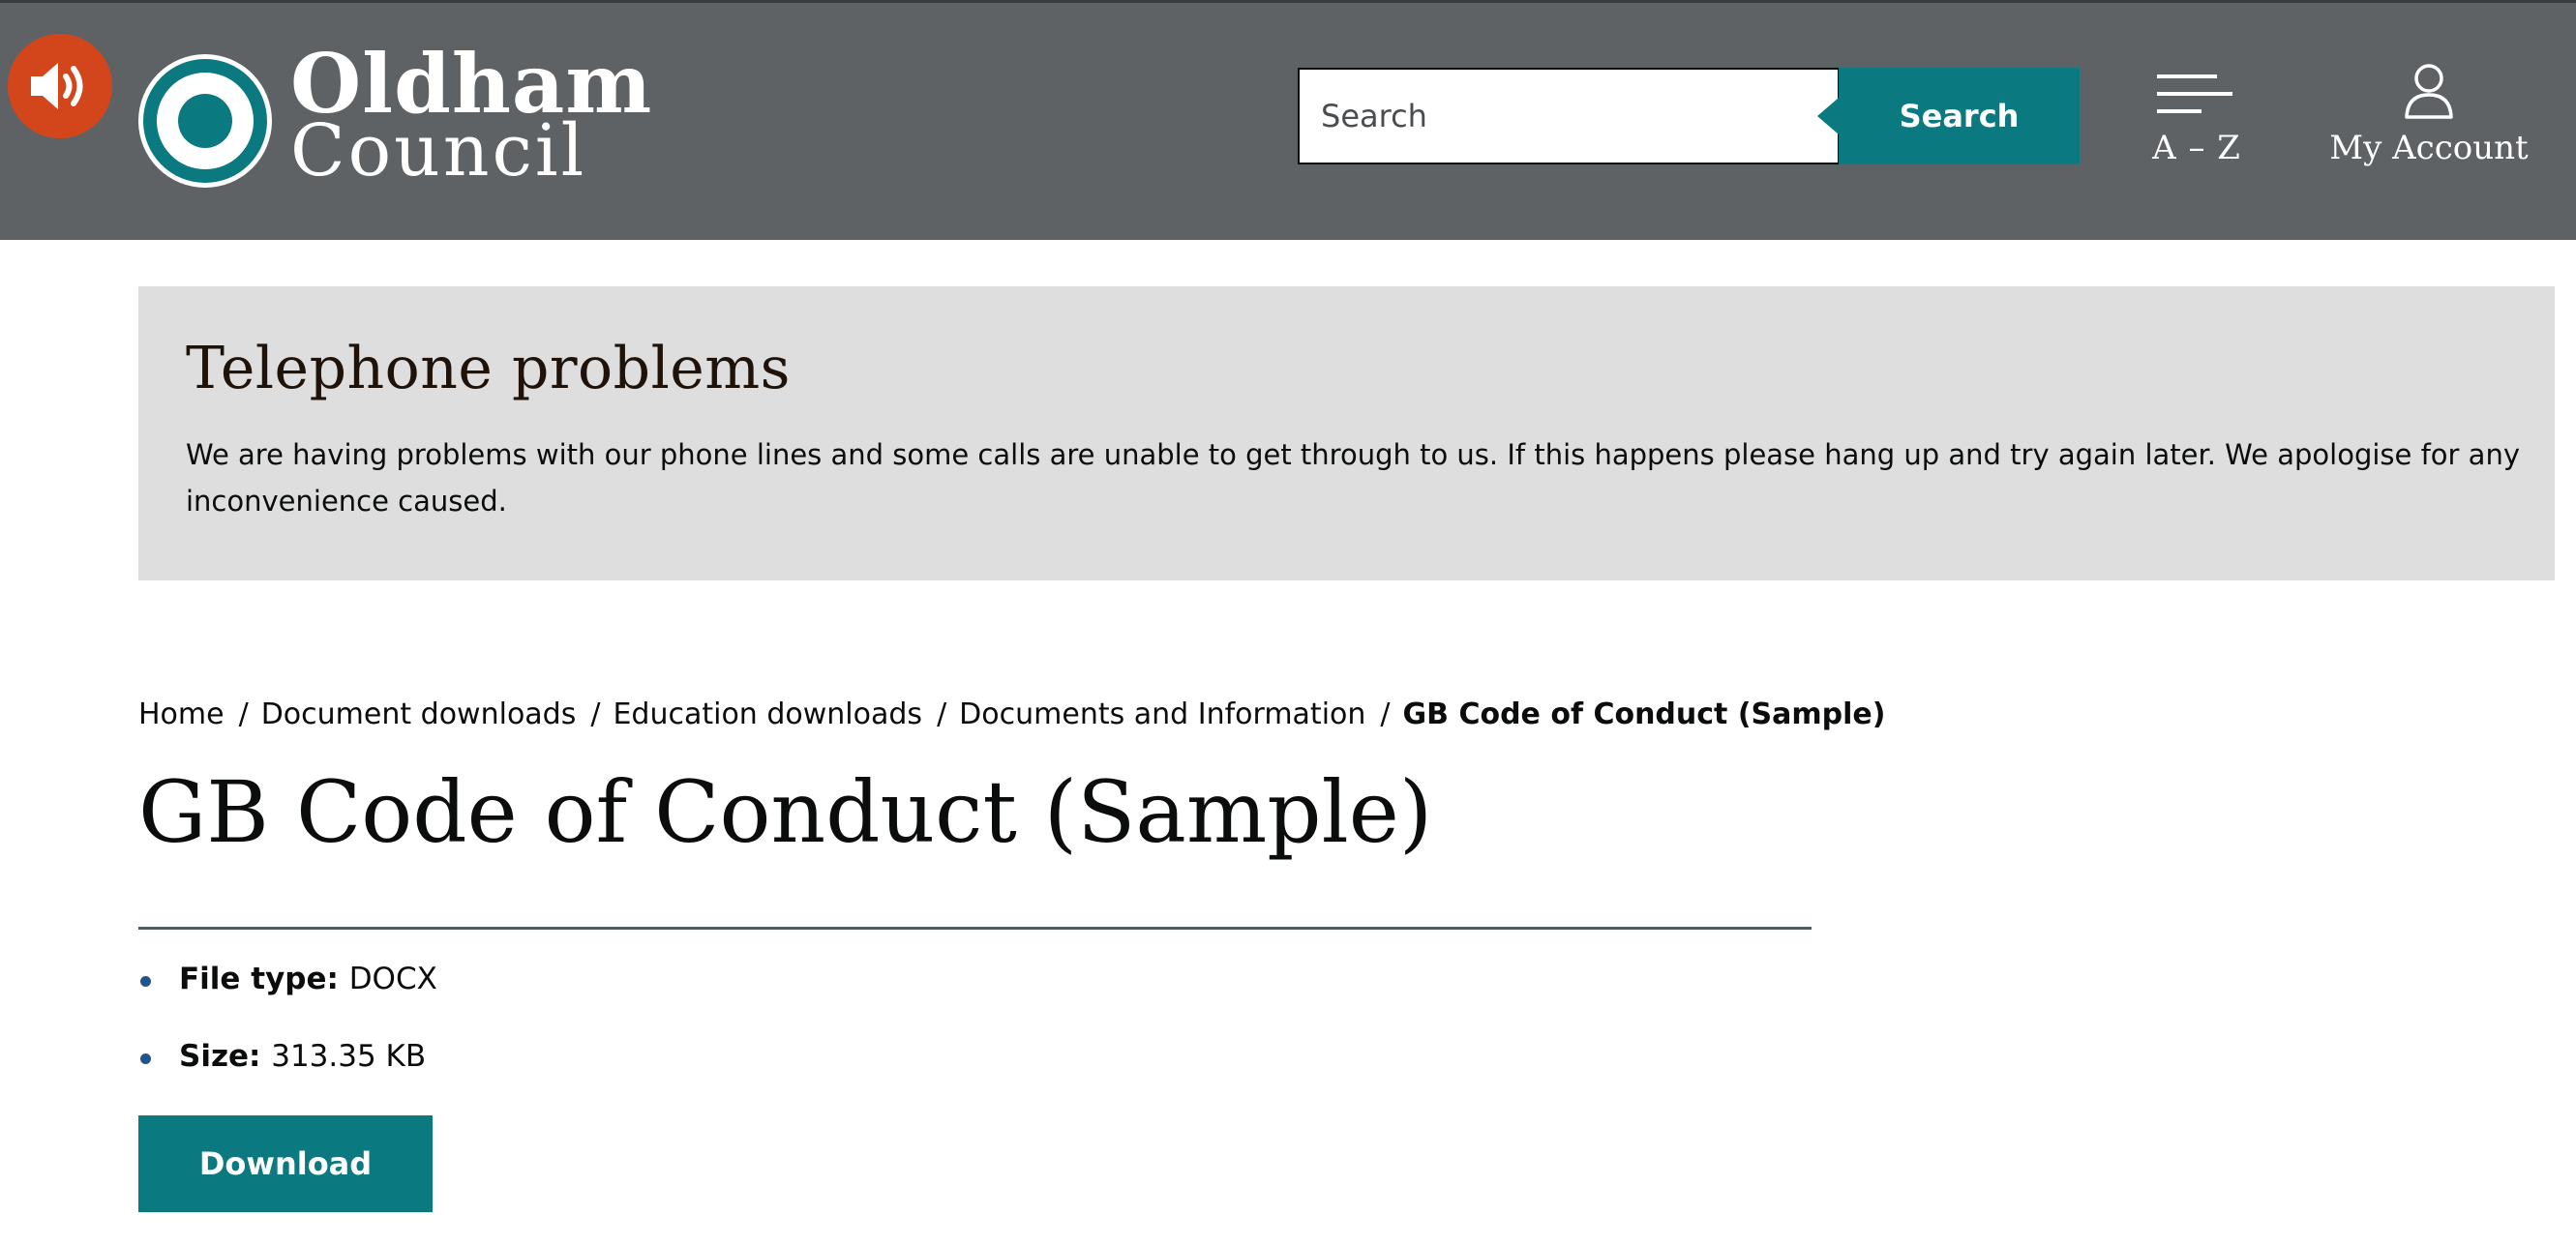  What do you see at coordinates (2429, 91) in the screenshot?
I see `user-icon` at bounding box center [2429, 91].